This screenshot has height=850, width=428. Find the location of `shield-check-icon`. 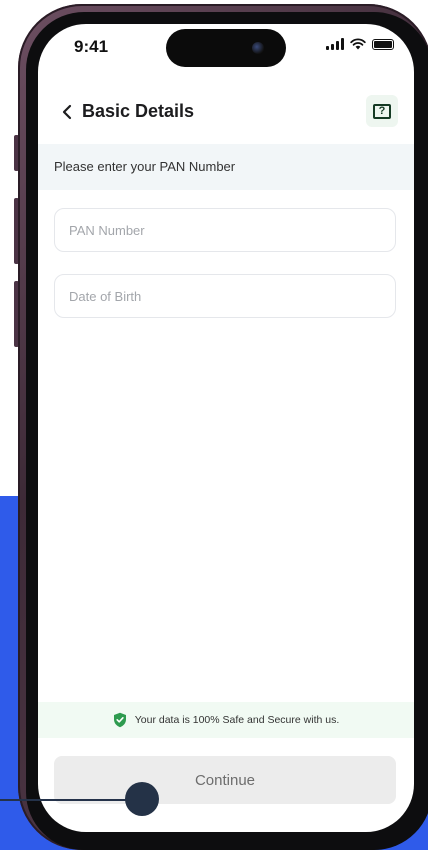

shield-check-icon is located at coordinates (119, 720).